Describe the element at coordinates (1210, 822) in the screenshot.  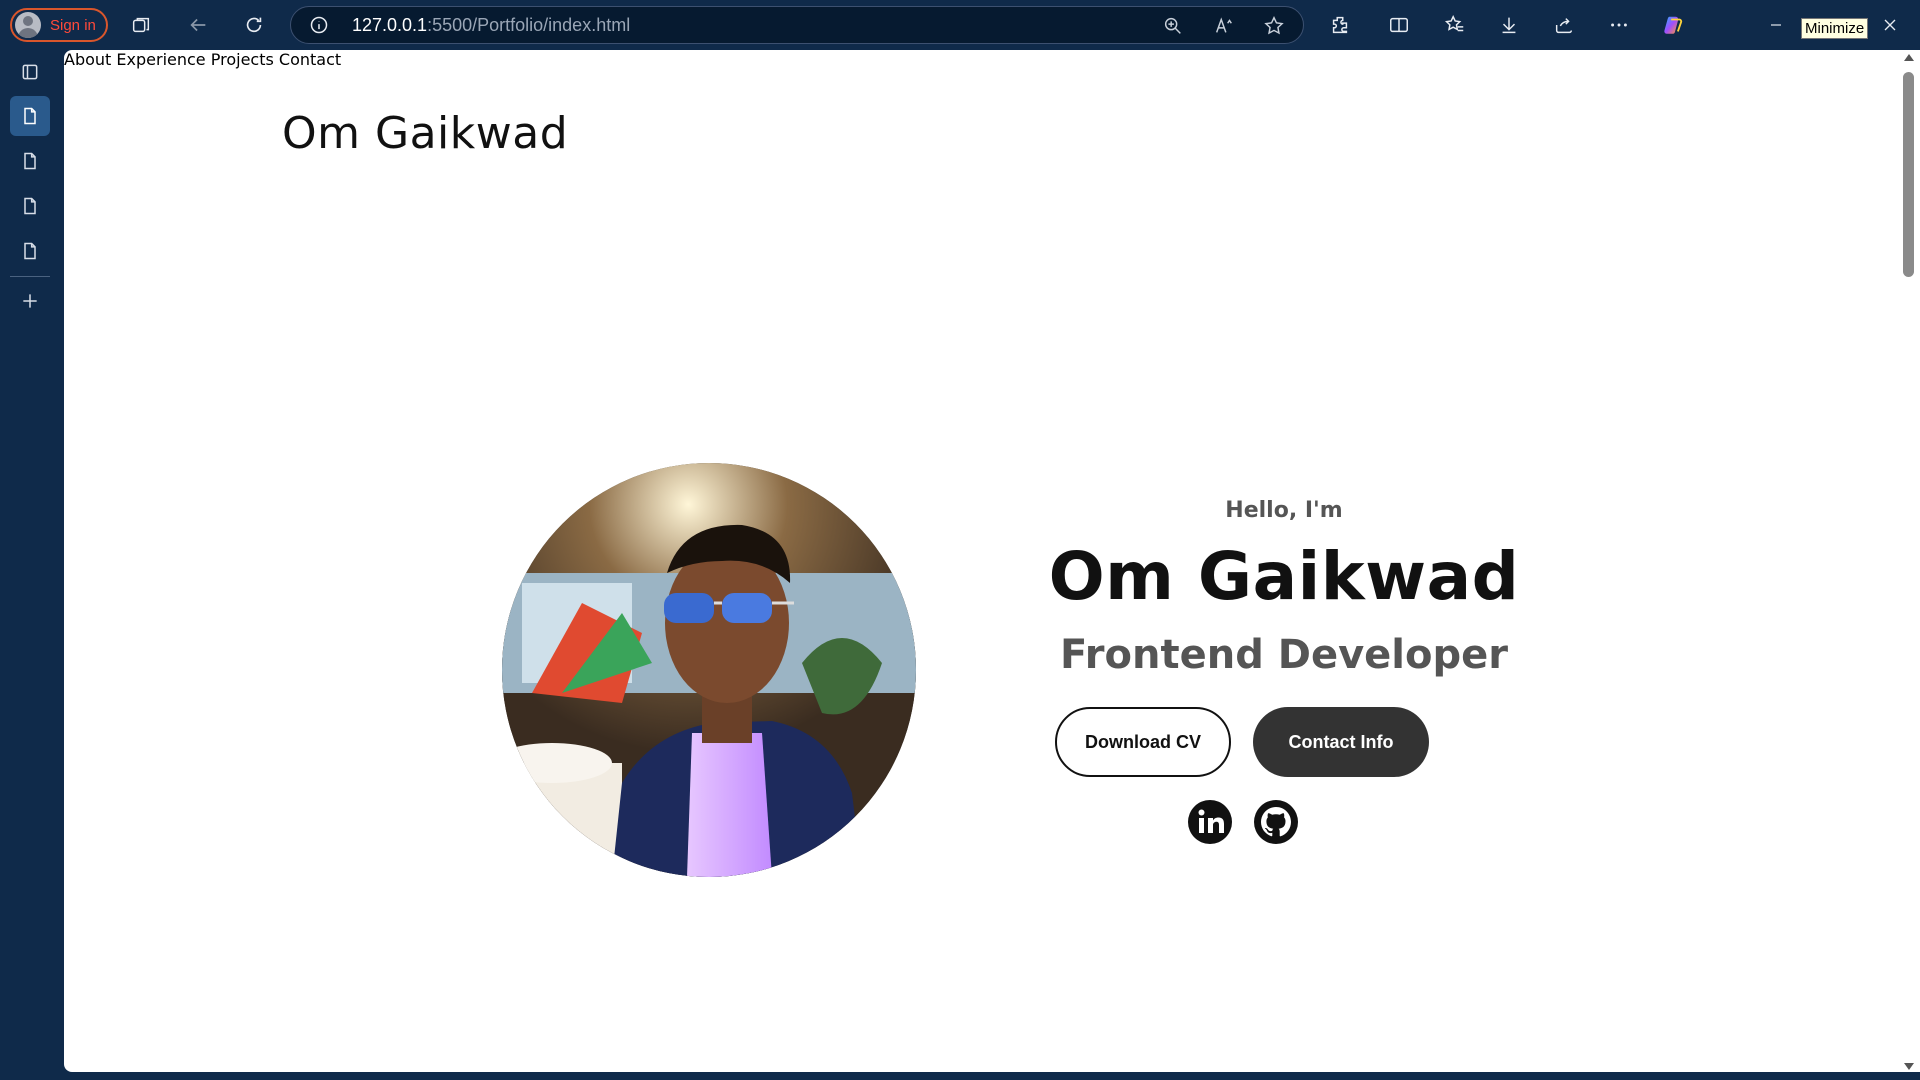
I see `linkedin-icon` at that location.